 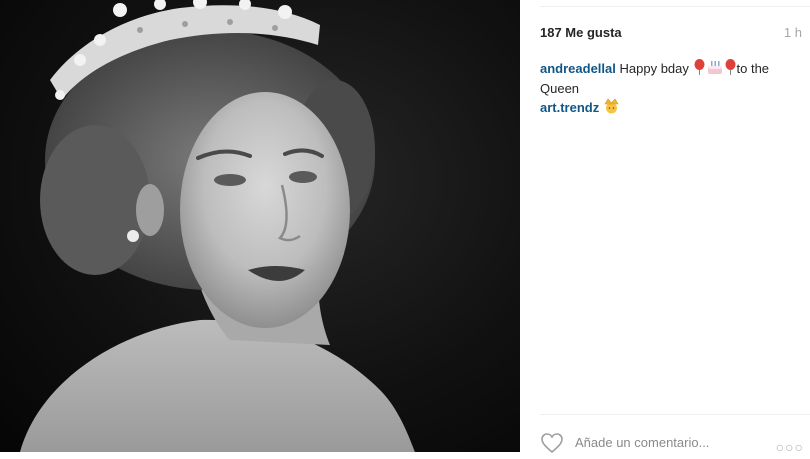 I want to click on comment-username: andreadellal, so click(x=578, y=68).